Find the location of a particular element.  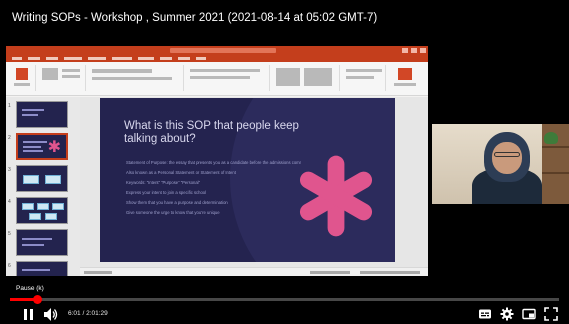

slide-thumbnail-panel: 1 2 ✱ 3 4 5 6 is located at coordinates (43, 186).